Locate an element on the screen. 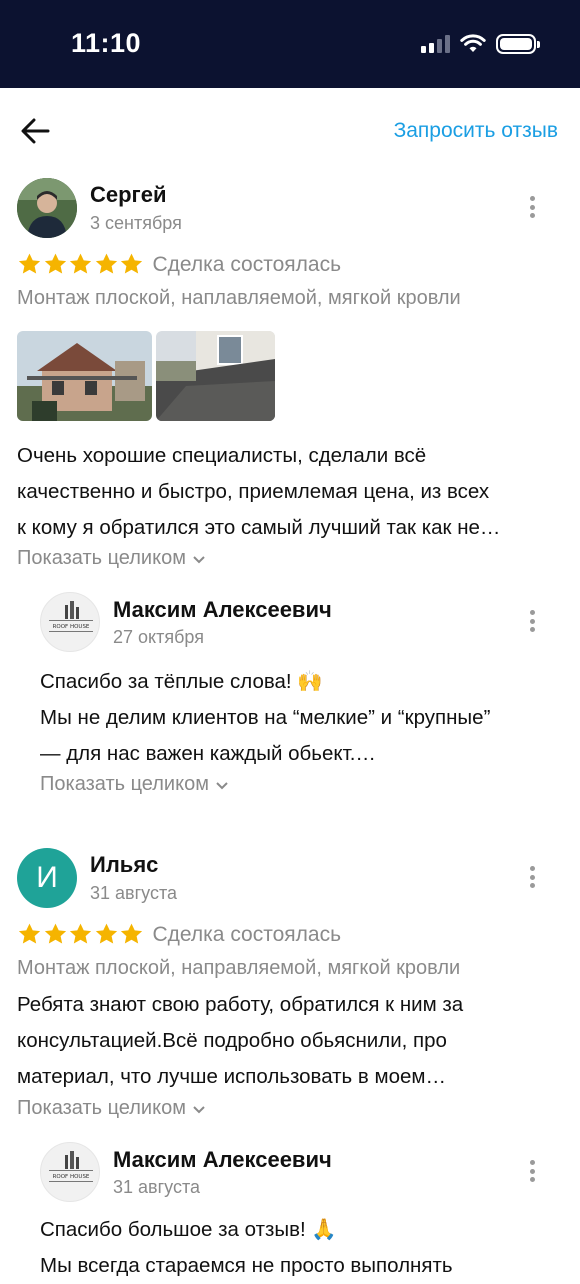  reply-date: 27 октября is located at coordinates (158, 637).